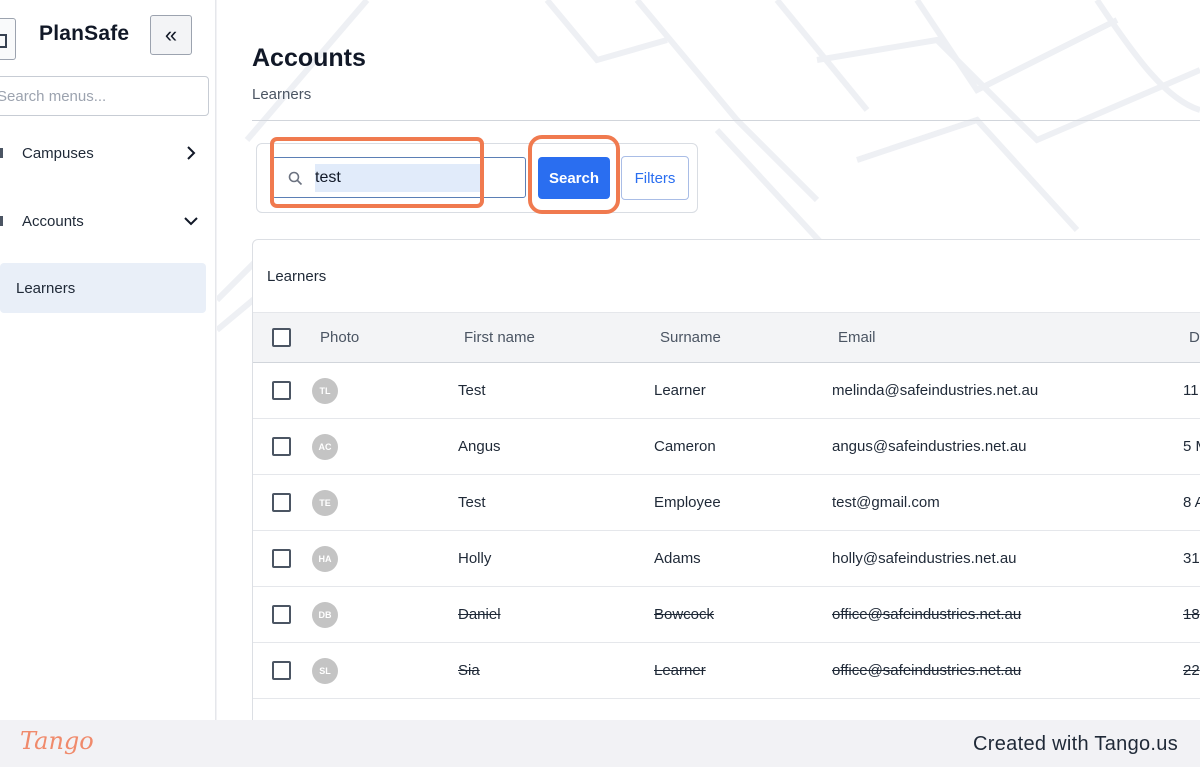 This screenshot has height=767, width=1200. What do you see at coordinates (84, 33) in the screenshot?
I see `brand-name: PlanSafe` at bounding box center [84, 33].